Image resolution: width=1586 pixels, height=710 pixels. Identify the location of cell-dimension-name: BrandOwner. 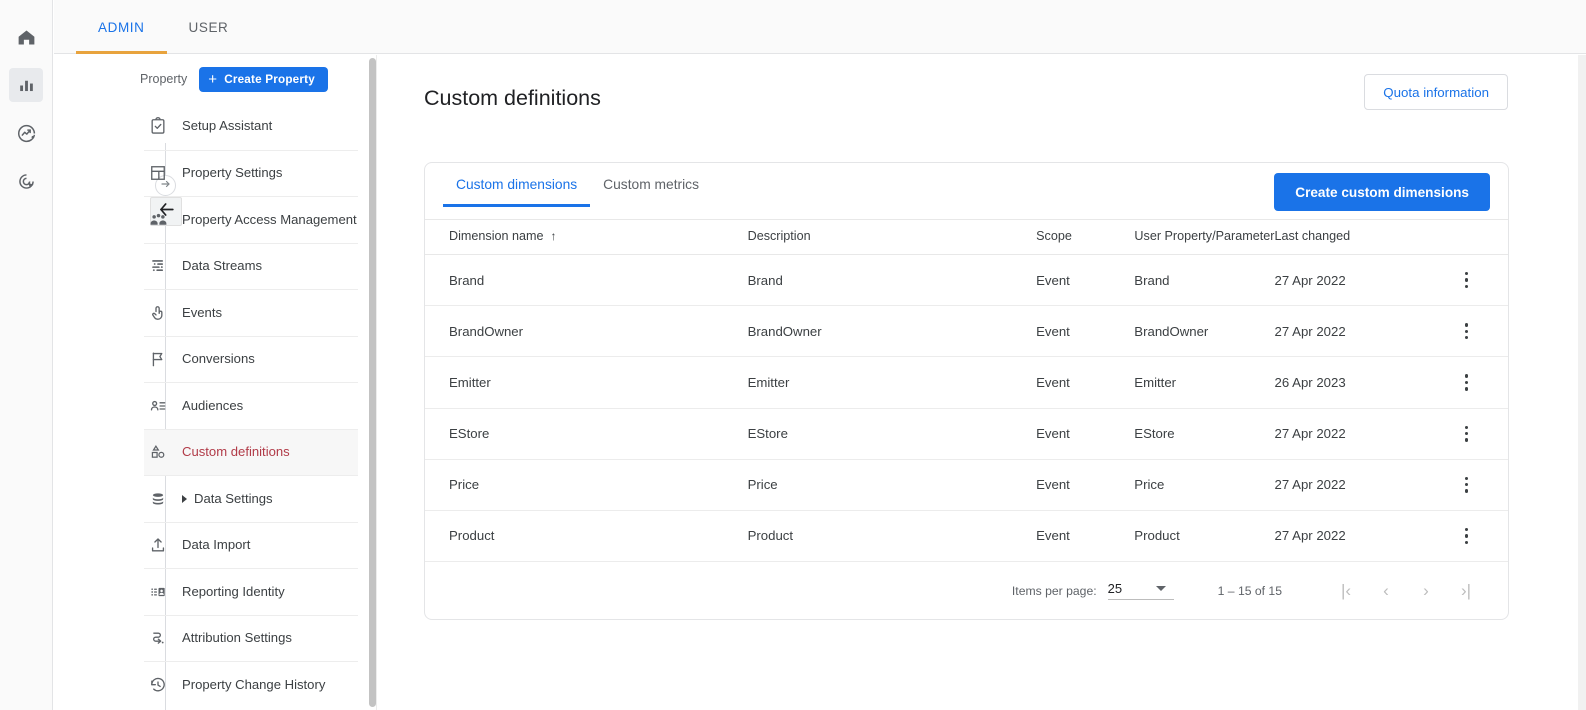
(586, 331).